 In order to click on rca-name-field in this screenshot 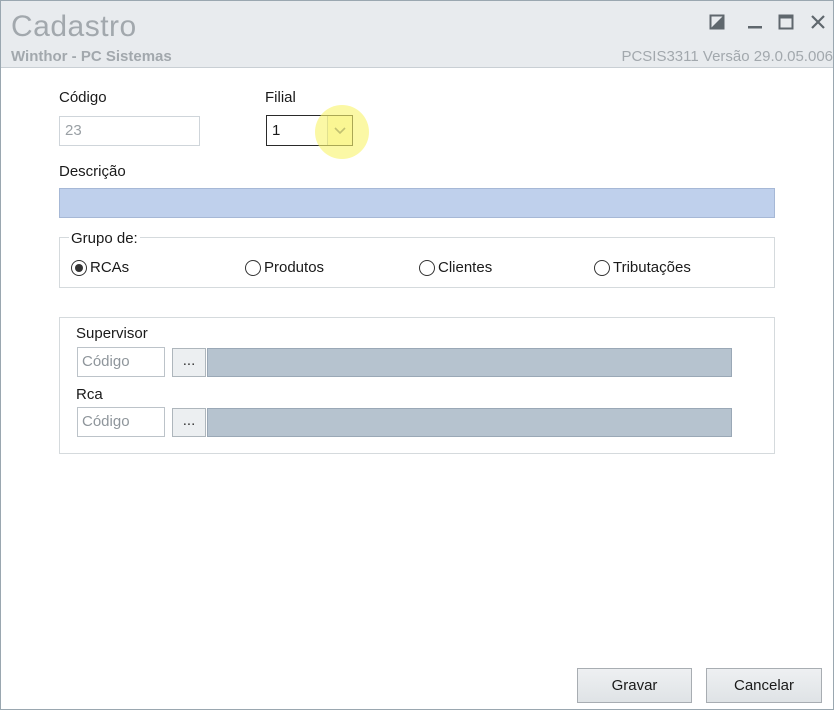, I will do `click(469, 422)`.